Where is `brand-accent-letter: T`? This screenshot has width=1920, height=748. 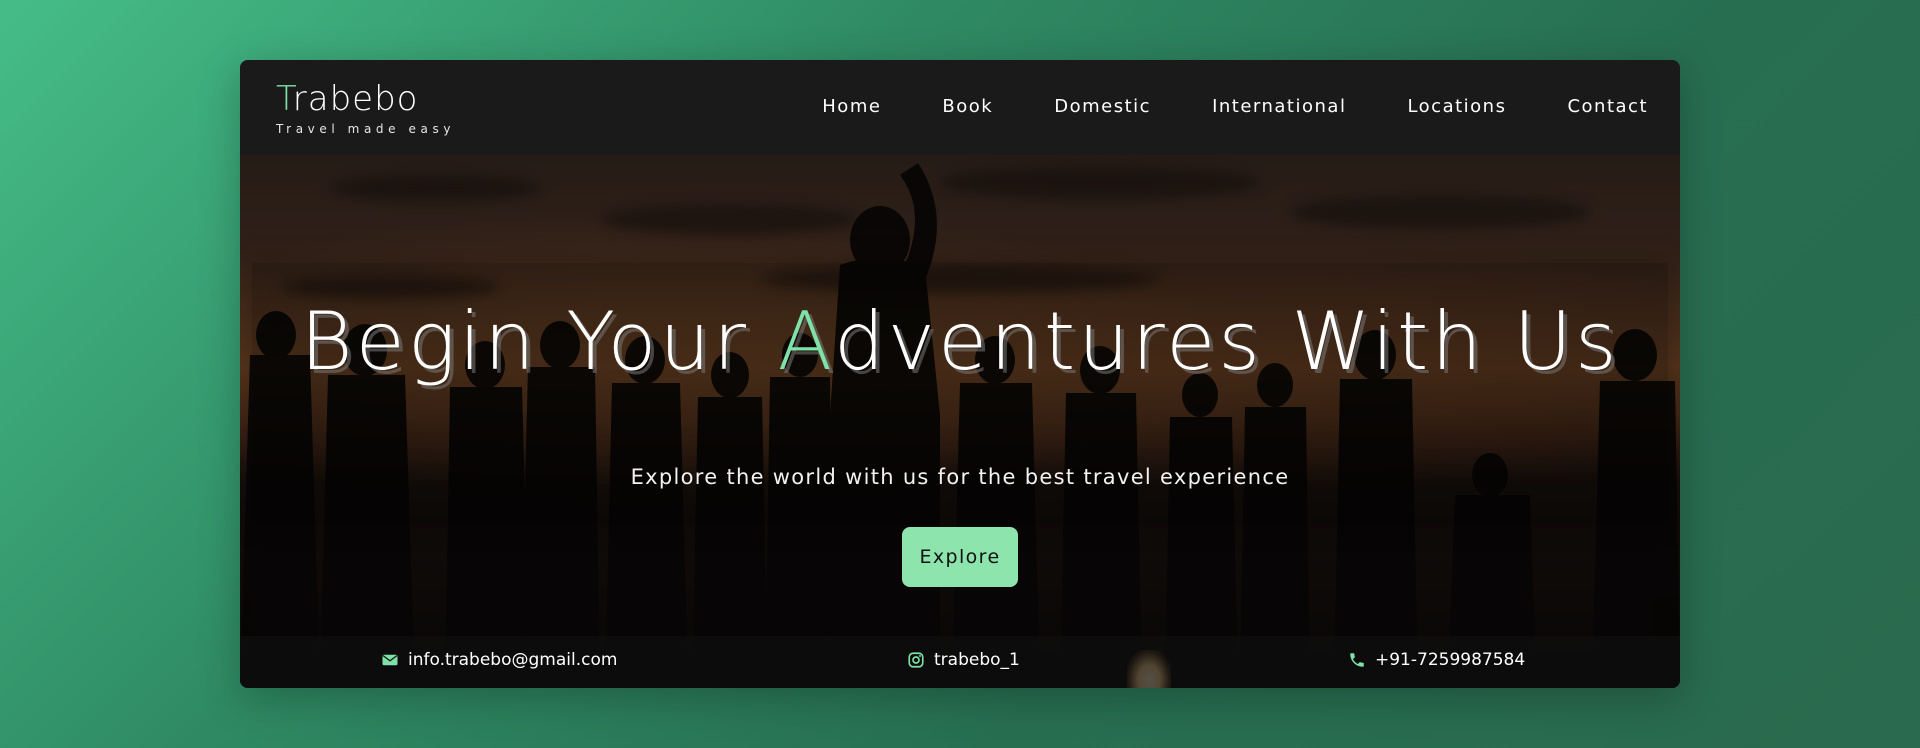 brand-accent-letter: T is located at coordinates (284, 99).